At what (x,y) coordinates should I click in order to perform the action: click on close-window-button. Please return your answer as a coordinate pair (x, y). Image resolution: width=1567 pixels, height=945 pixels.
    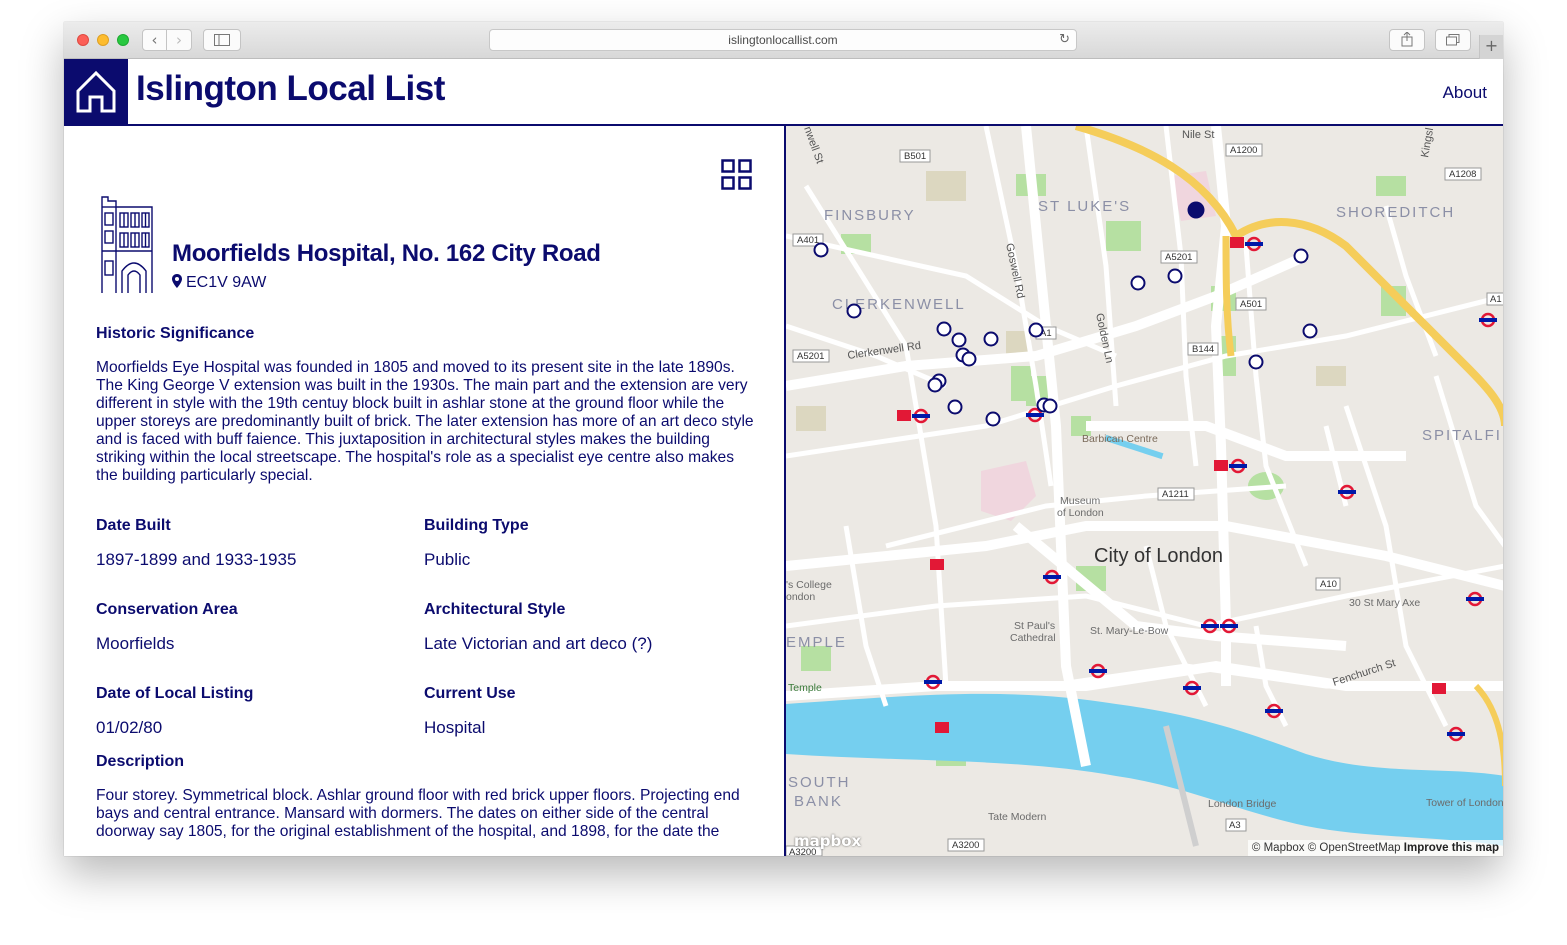
    Looking at the image, I should click on (83, 40).